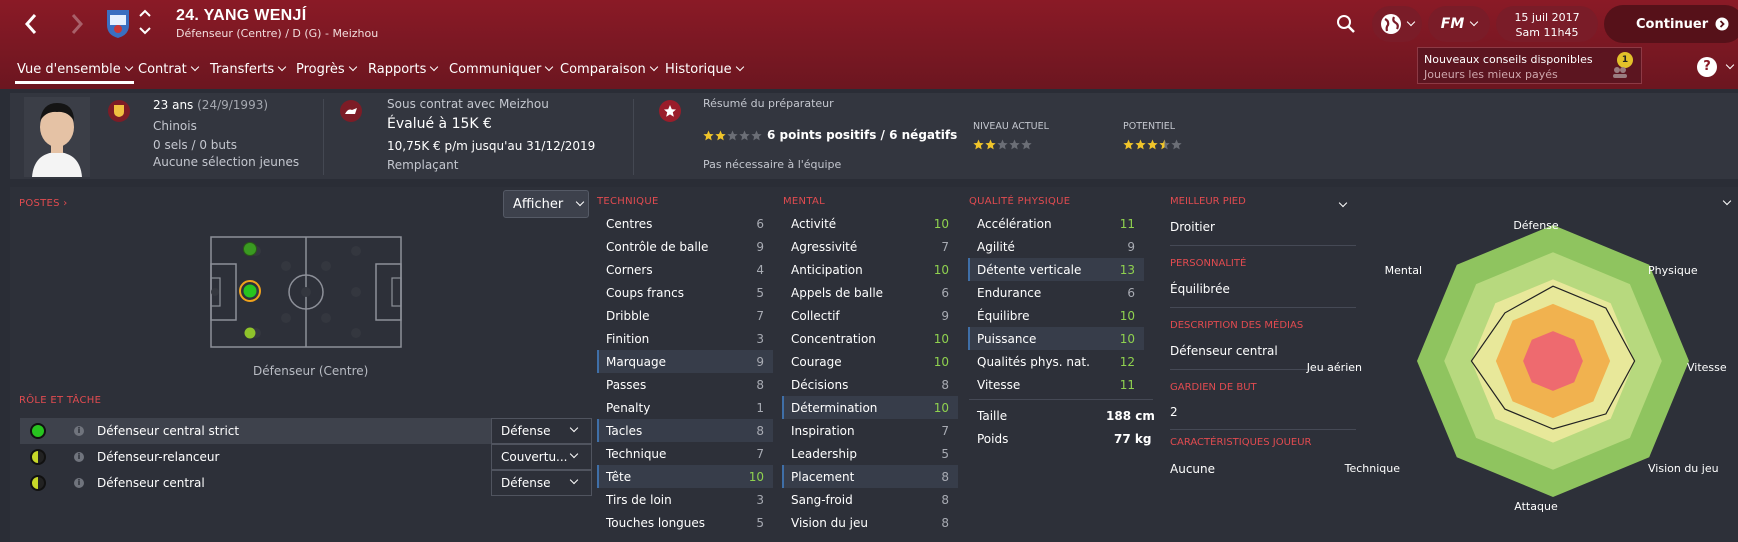 This screenshot has width=1738, height=542. What do you see at coordinates (685, 522) in the screenshot?
I see `technique-attribute-row: Touches longues 5` at bounding box center [685, 522].